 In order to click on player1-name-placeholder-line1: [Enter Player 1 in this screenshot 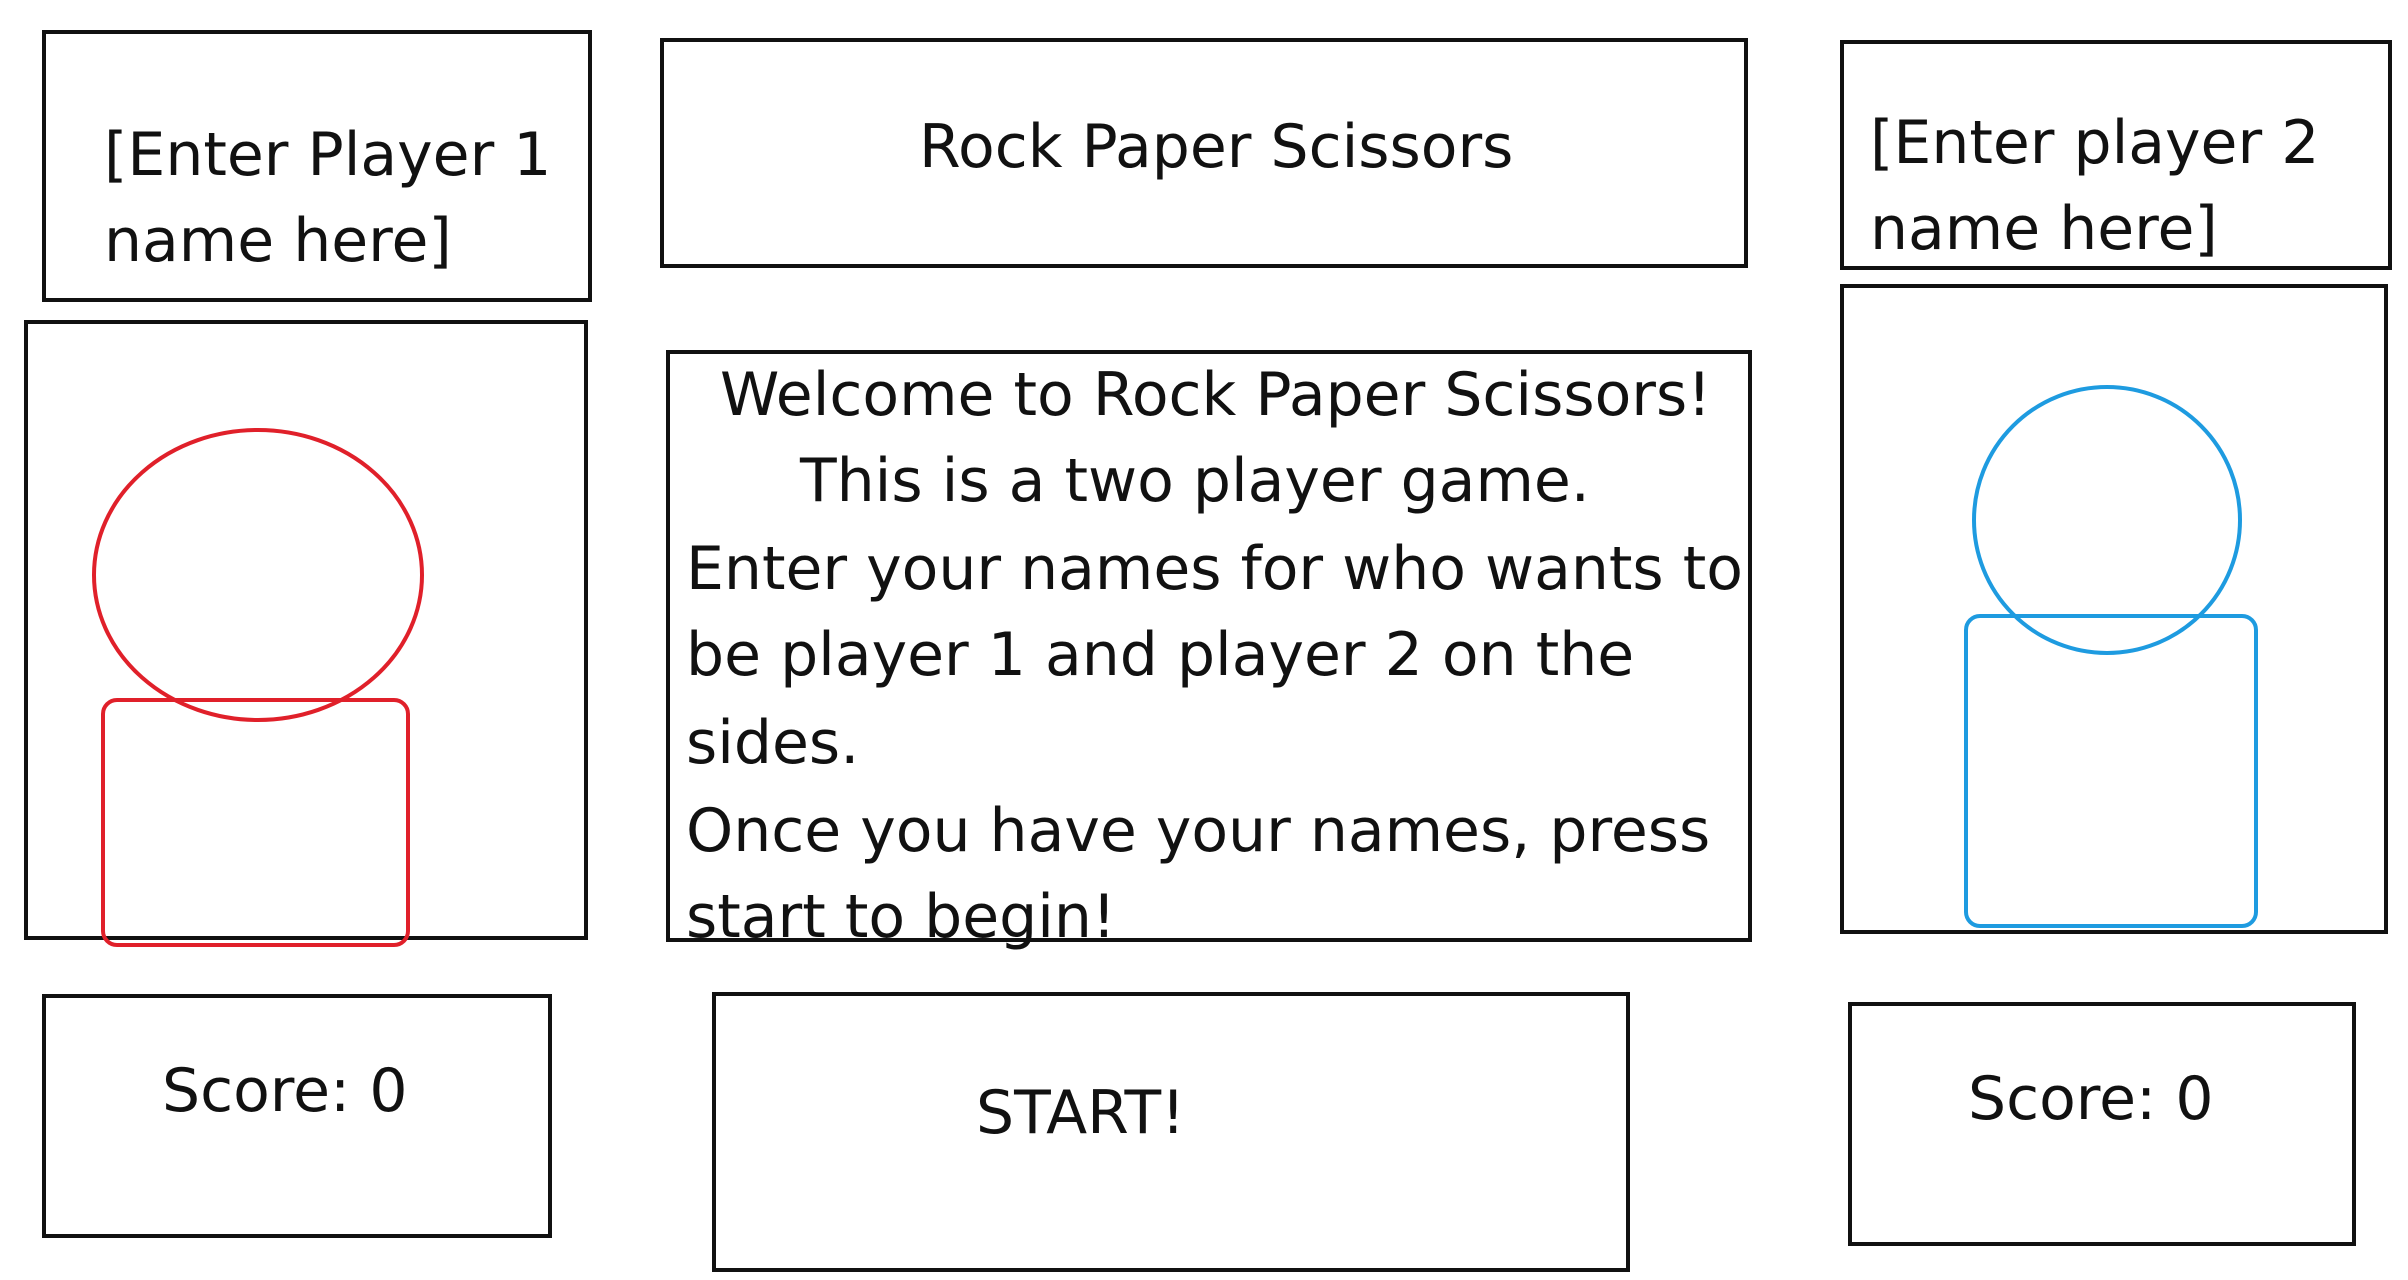, I will do `click(328, 155)`.